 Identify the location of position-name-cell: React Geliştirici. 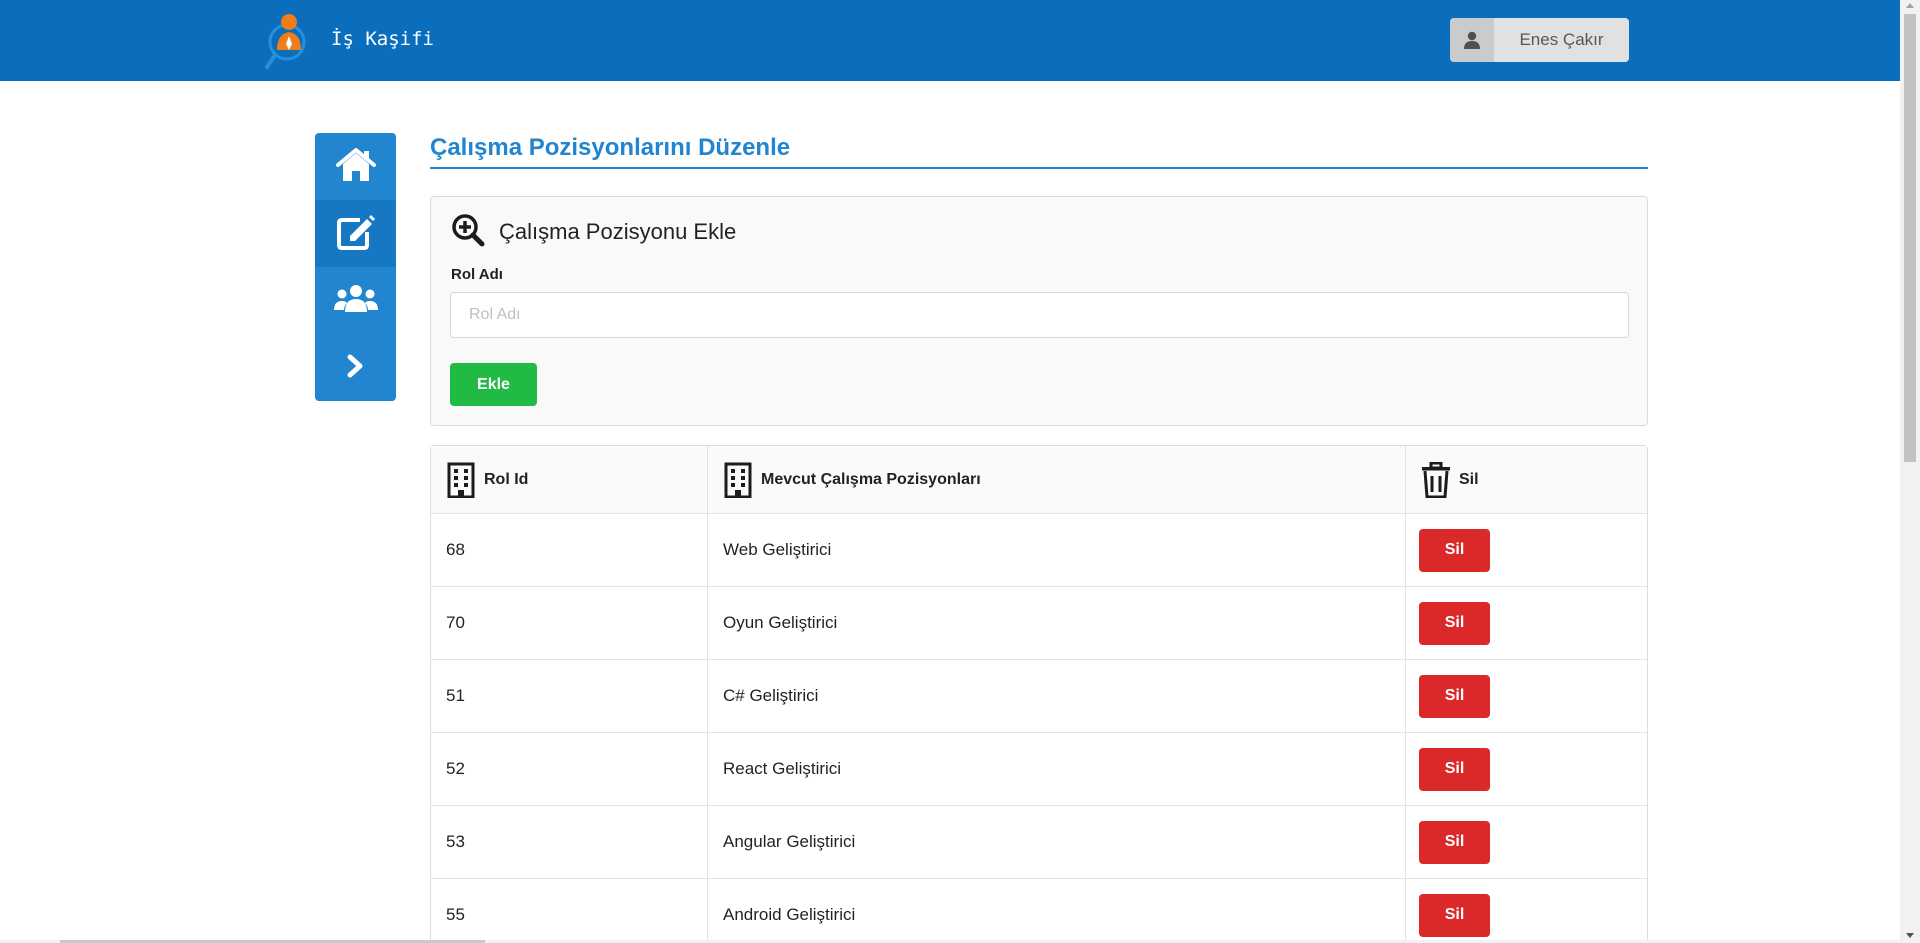
(1056, 769).